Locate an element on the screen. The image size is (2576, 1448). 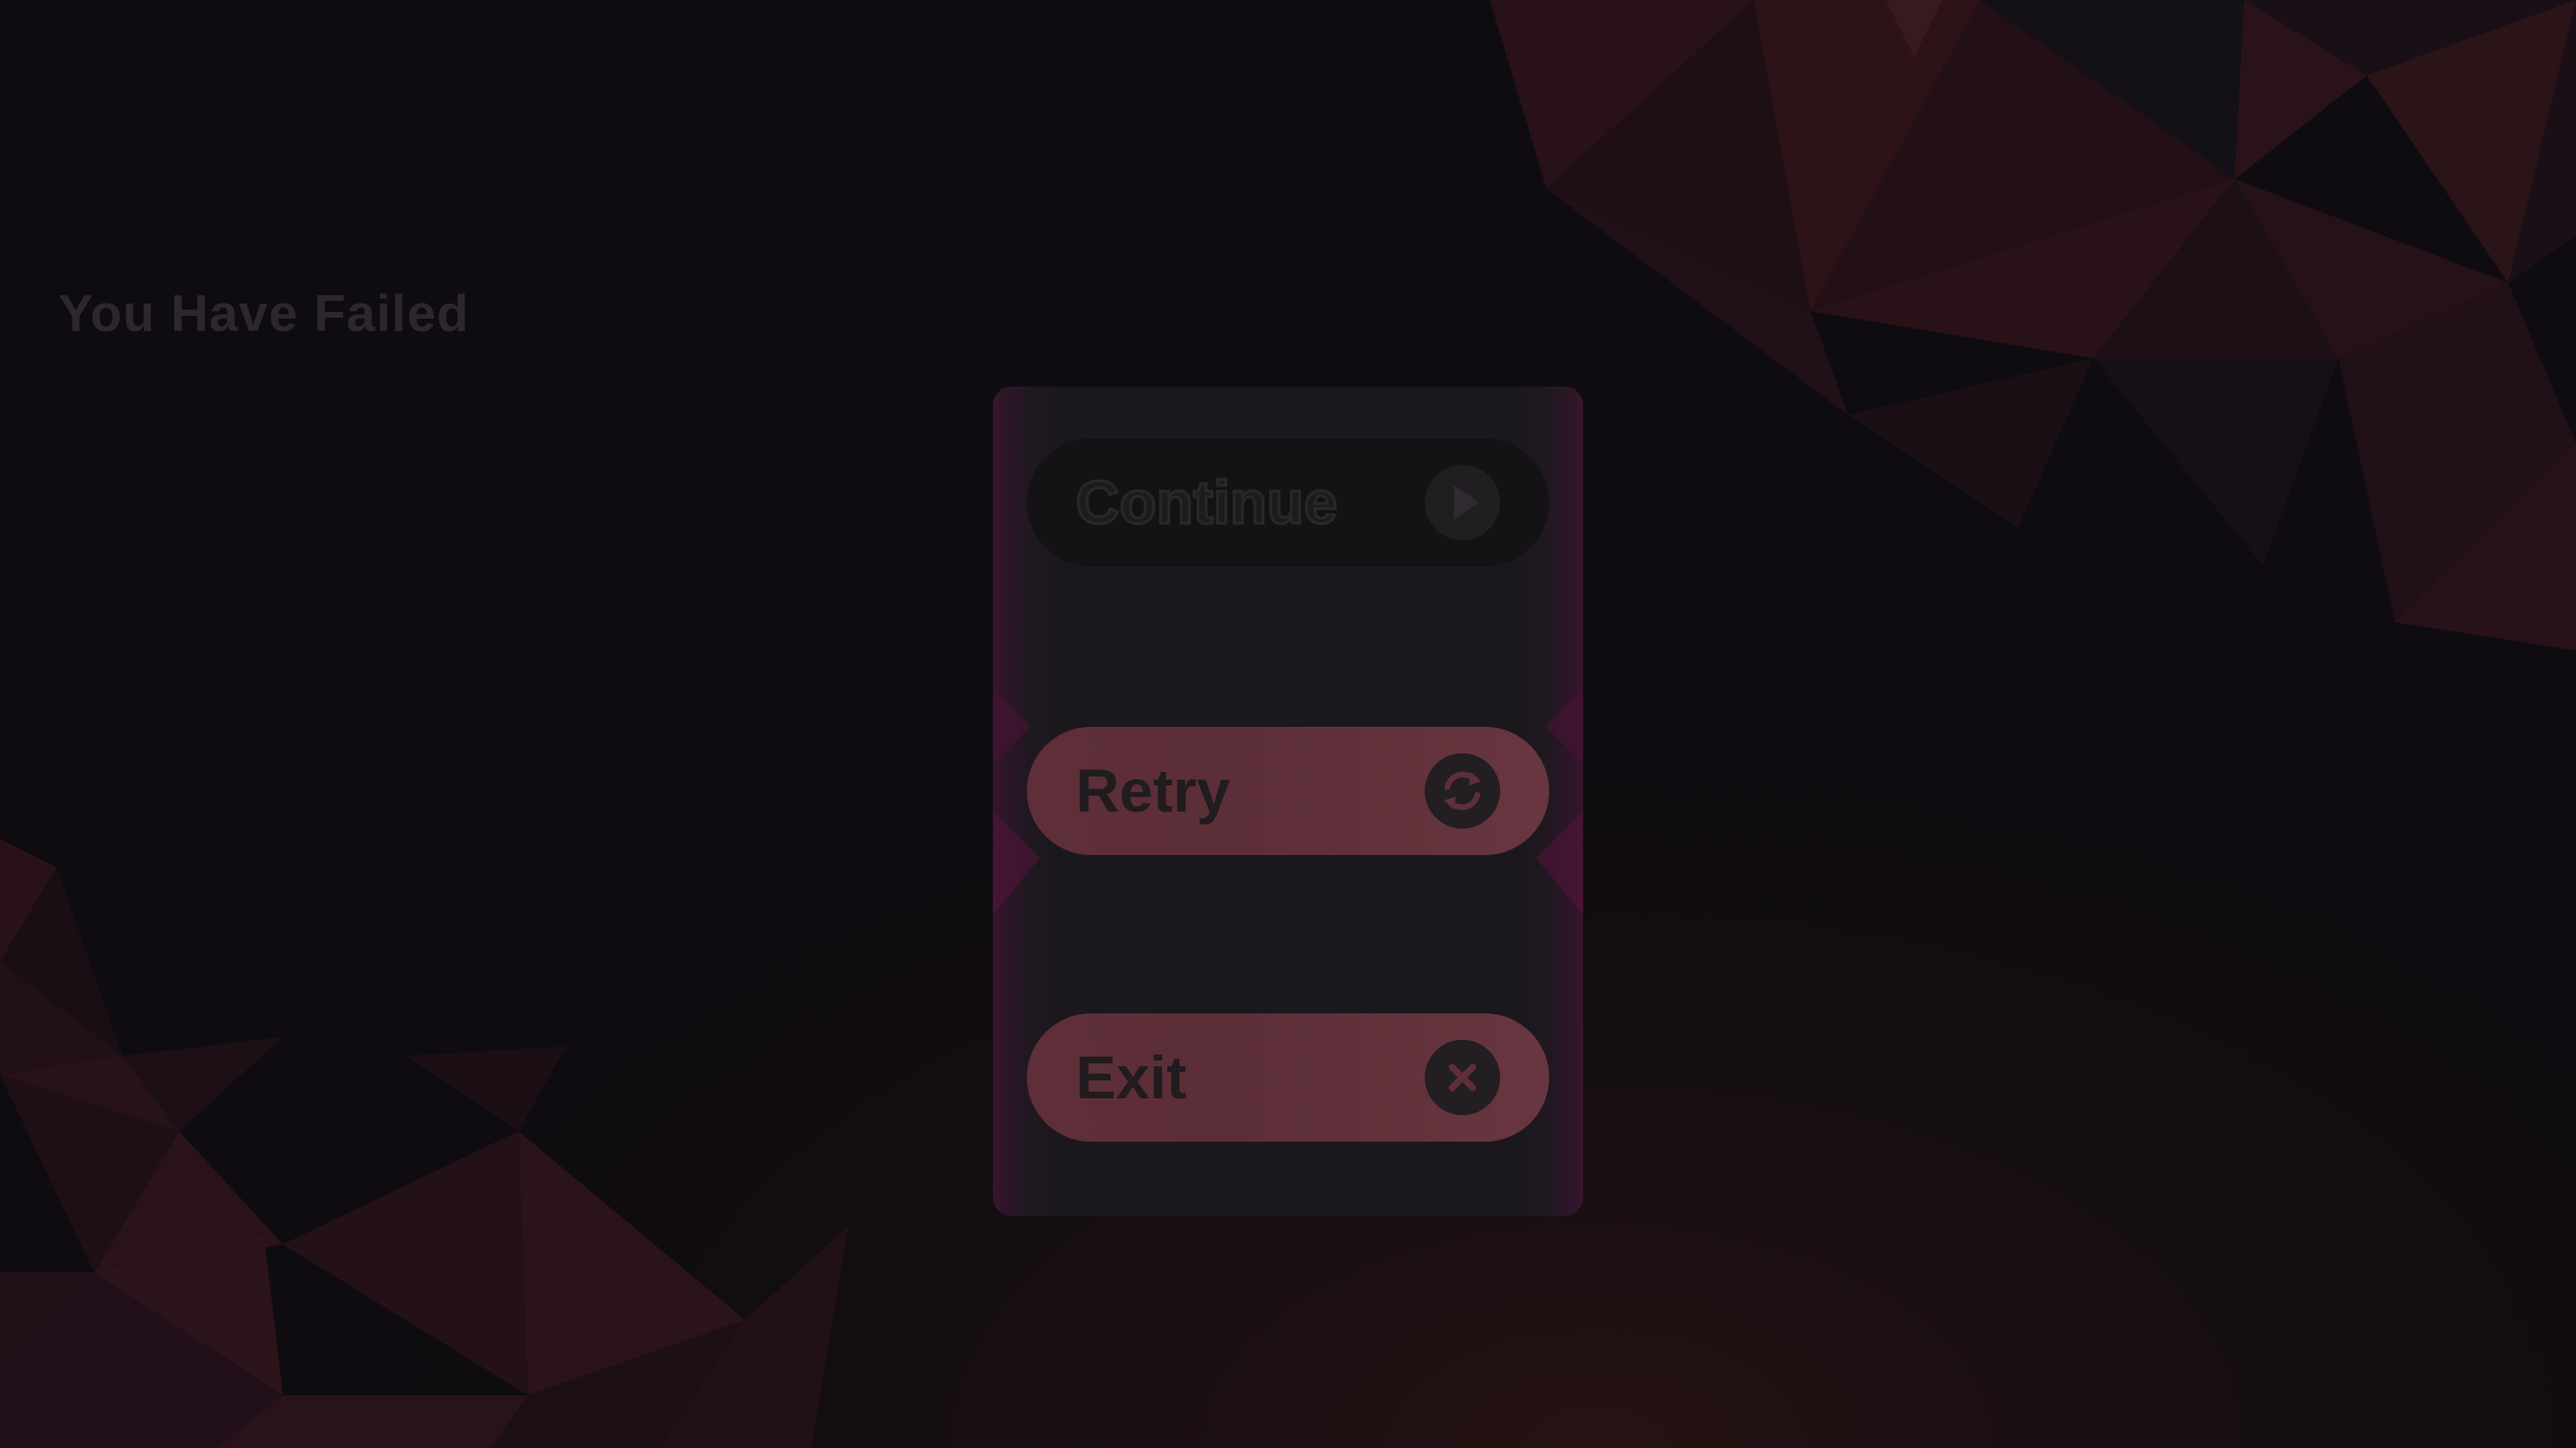
refresh-icon is located at coordinates (1462, 791).